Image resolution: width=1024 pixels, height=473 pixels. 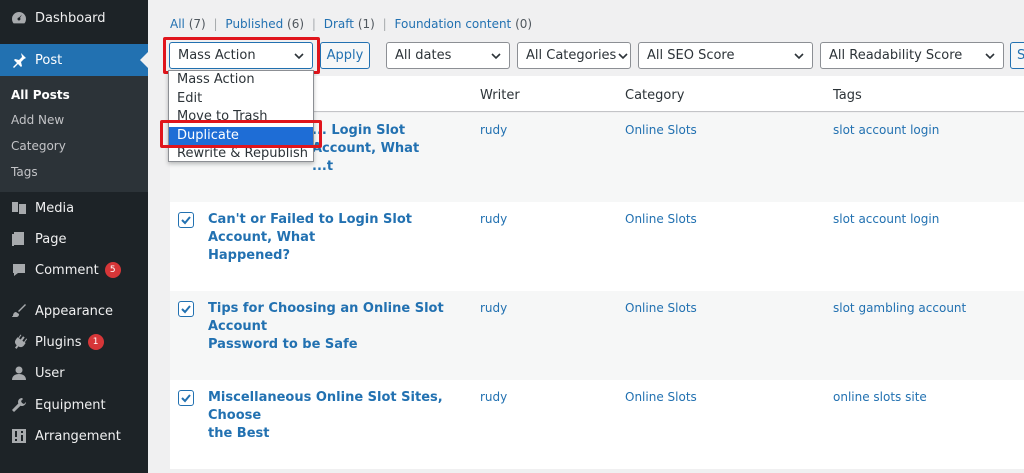 I want to click on comment-icon, so click(x=19, y=270).